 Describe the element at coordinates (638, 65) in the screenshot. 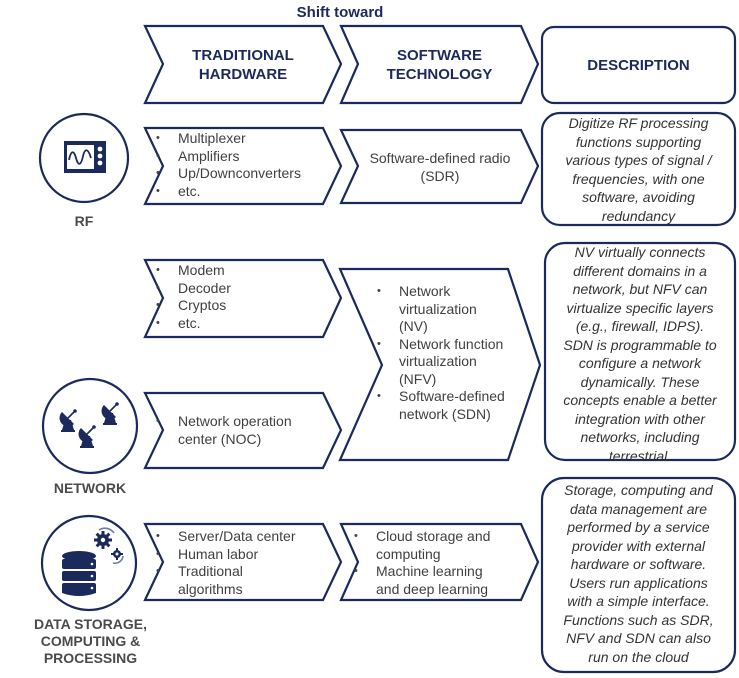

I see `header-description: DESCRIPTION` at that location.